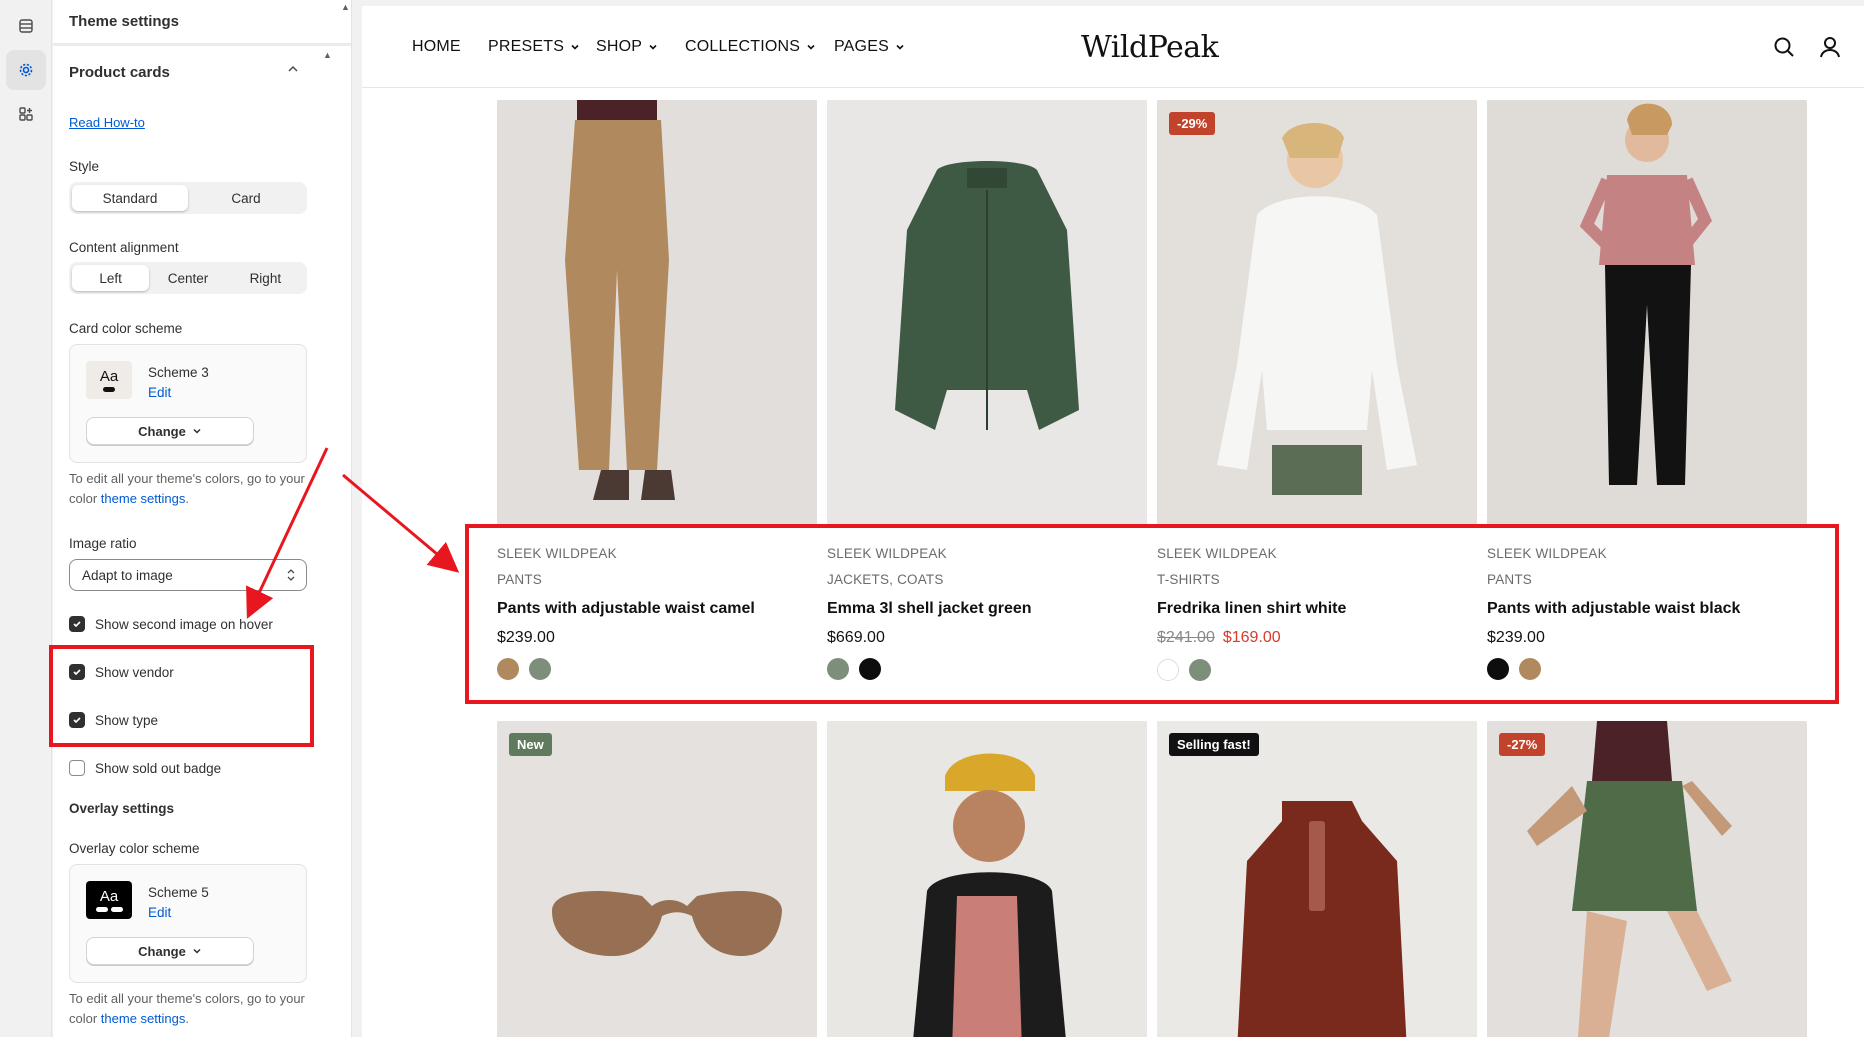 The height and width of the screenshot is (1037, 1864). Describe the element at coordinates (534, 47) in the screenshot. I see `nav-presets: PRESETS` at that location.